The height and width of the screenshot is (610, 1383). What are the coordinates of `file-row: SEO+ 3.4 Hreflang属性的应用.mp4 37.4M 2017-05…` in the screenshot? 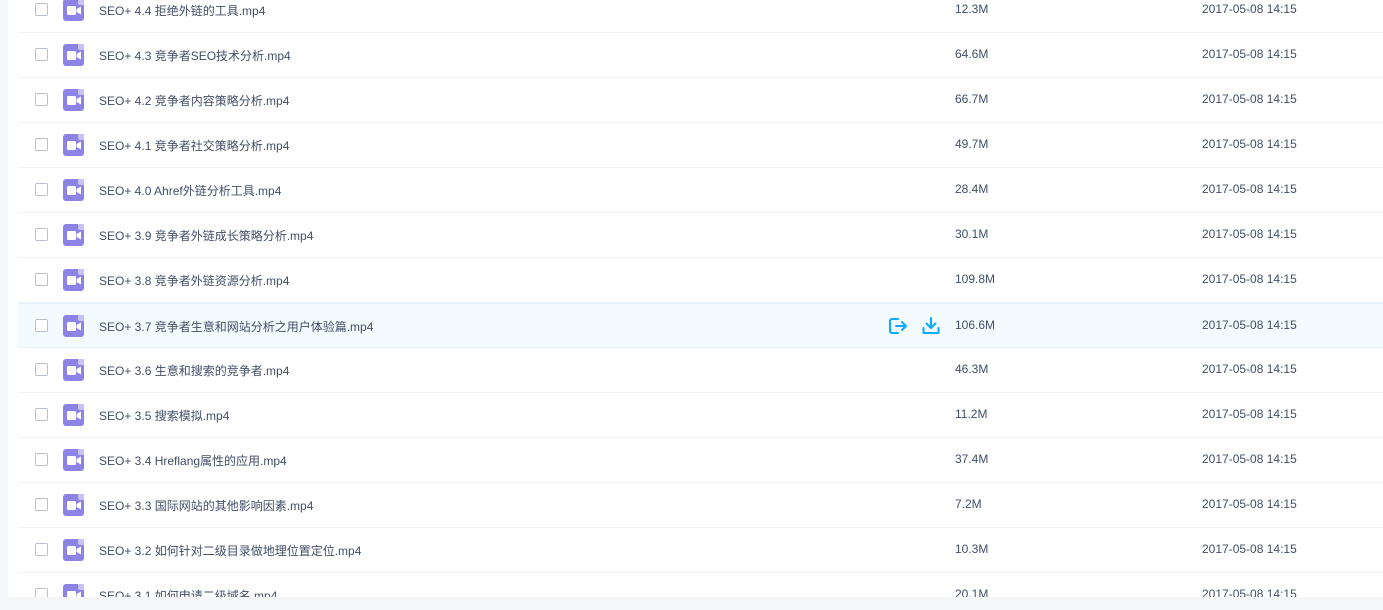 It's located at (700, 460).